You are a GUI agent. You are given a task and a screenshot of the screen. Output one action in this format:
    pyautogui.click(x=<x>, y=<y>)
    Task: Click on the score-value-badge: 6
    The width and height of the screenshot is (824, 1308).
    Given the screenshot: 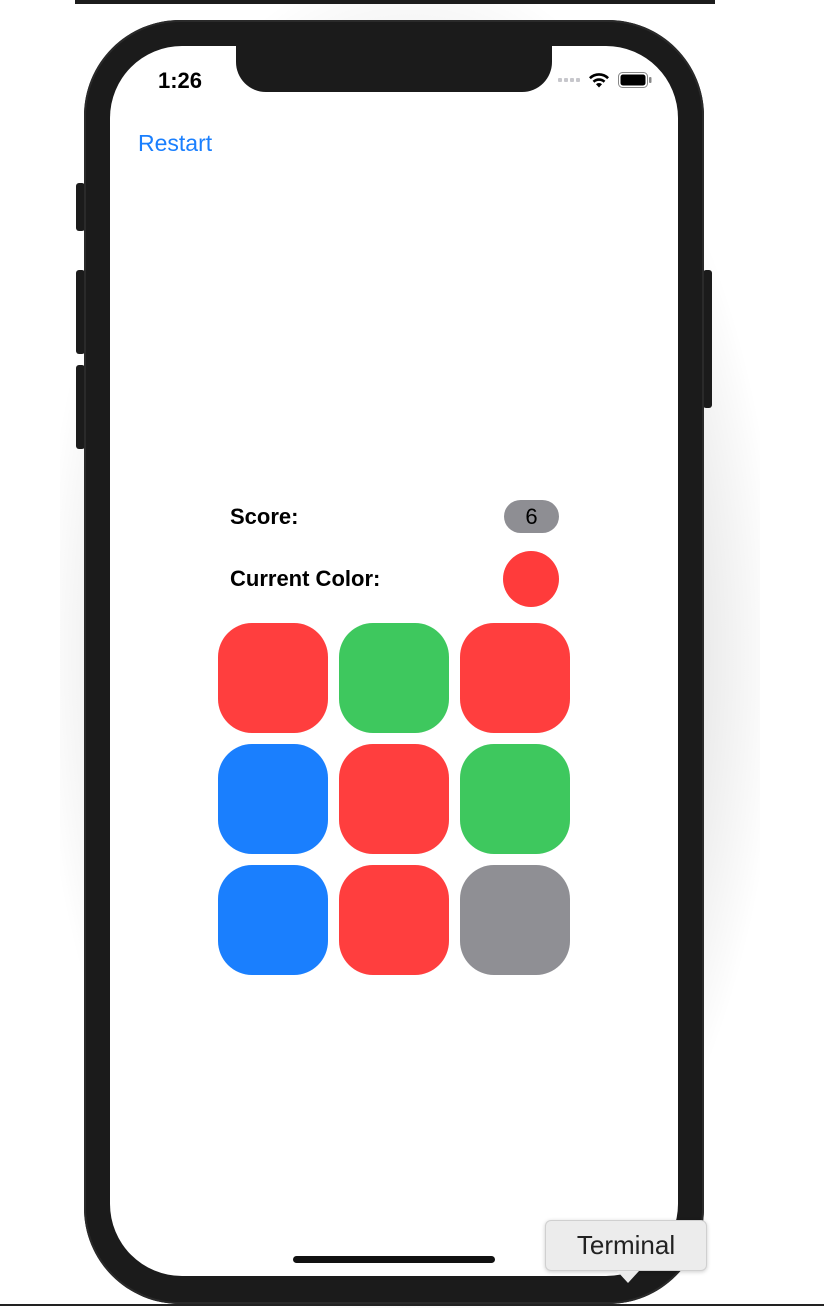 What is the action you would take?
    pyautogui.click(x=531, y=516)
    